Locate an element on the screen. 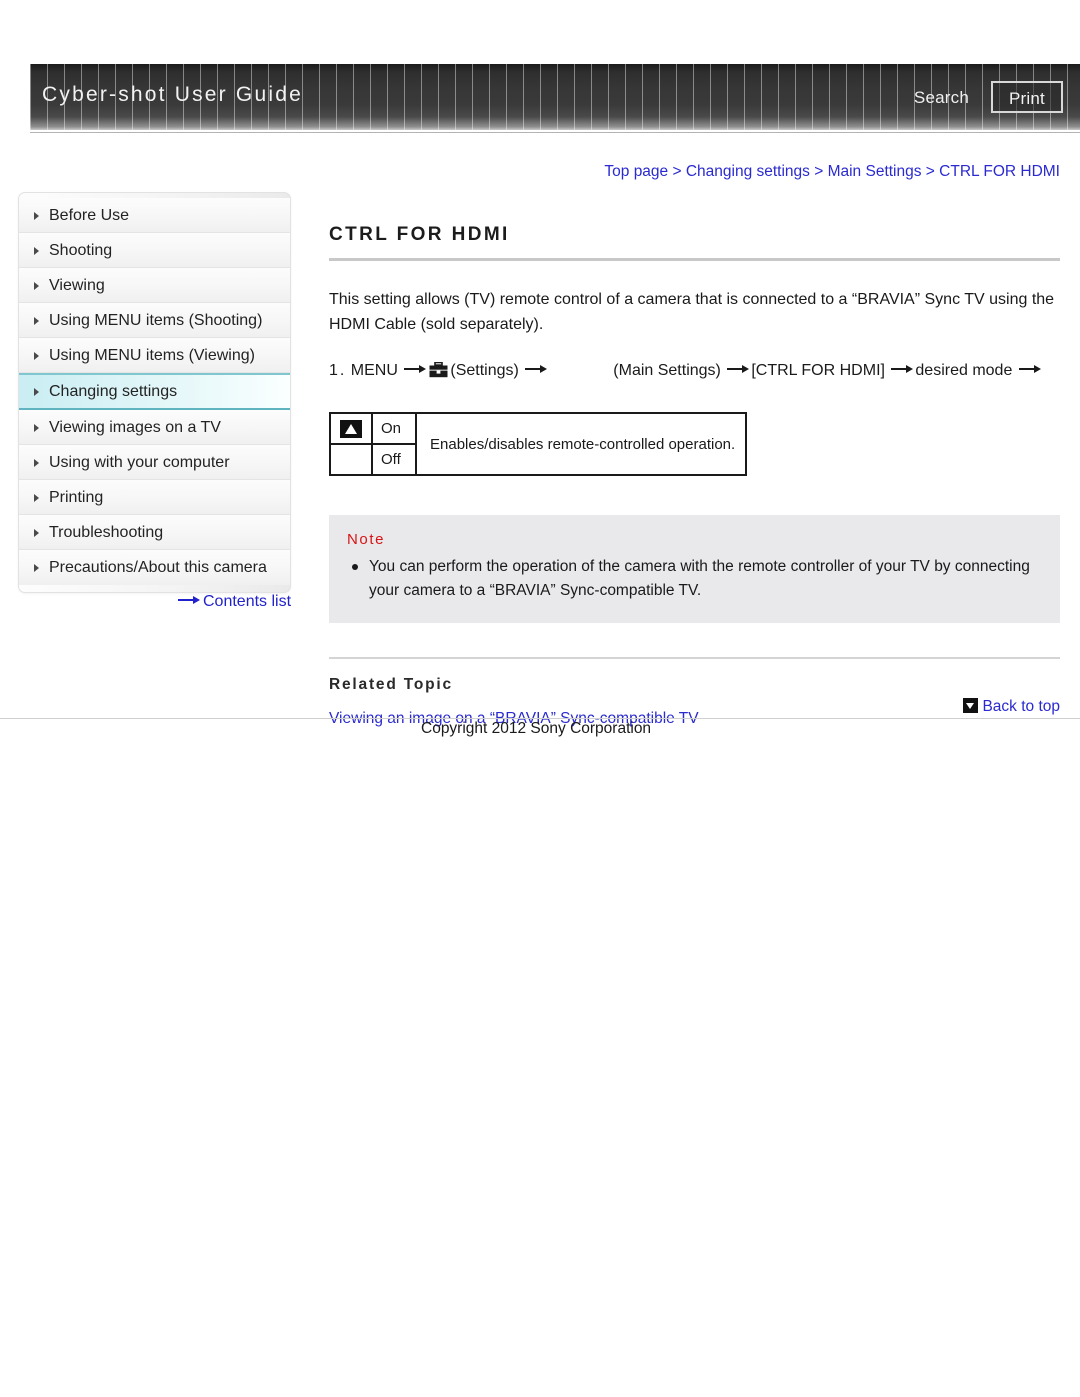 The image size is (1080, 1397). sidebar-item-precautions-about-this-camera: Precautions/About this camera is located at coordinates (154, 567).